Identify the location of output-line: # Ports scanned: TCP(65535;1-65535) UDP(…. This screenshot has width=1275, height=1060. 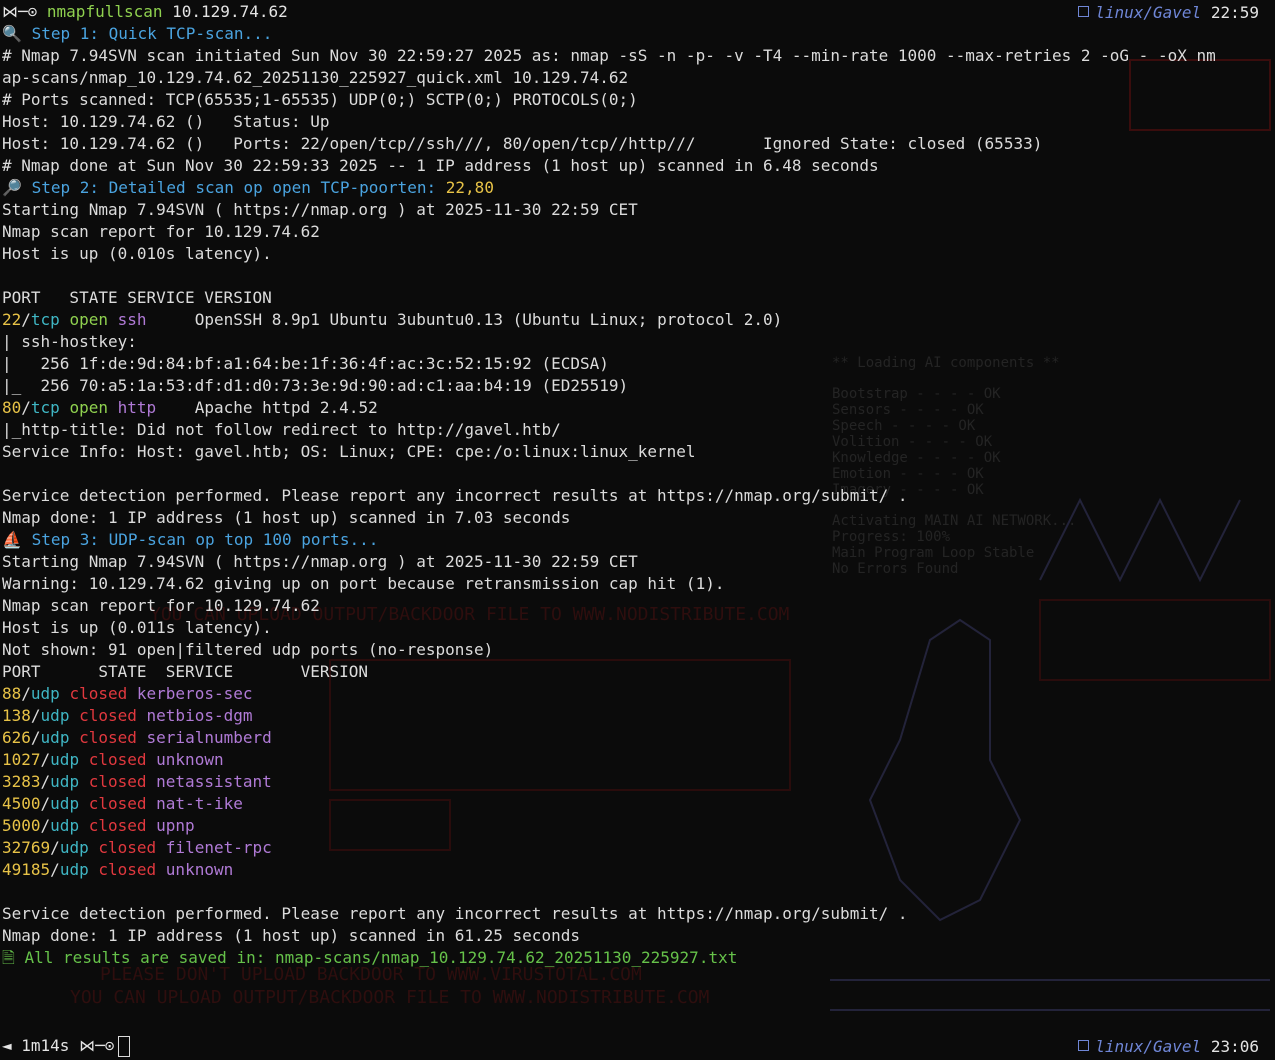
(320, 99).